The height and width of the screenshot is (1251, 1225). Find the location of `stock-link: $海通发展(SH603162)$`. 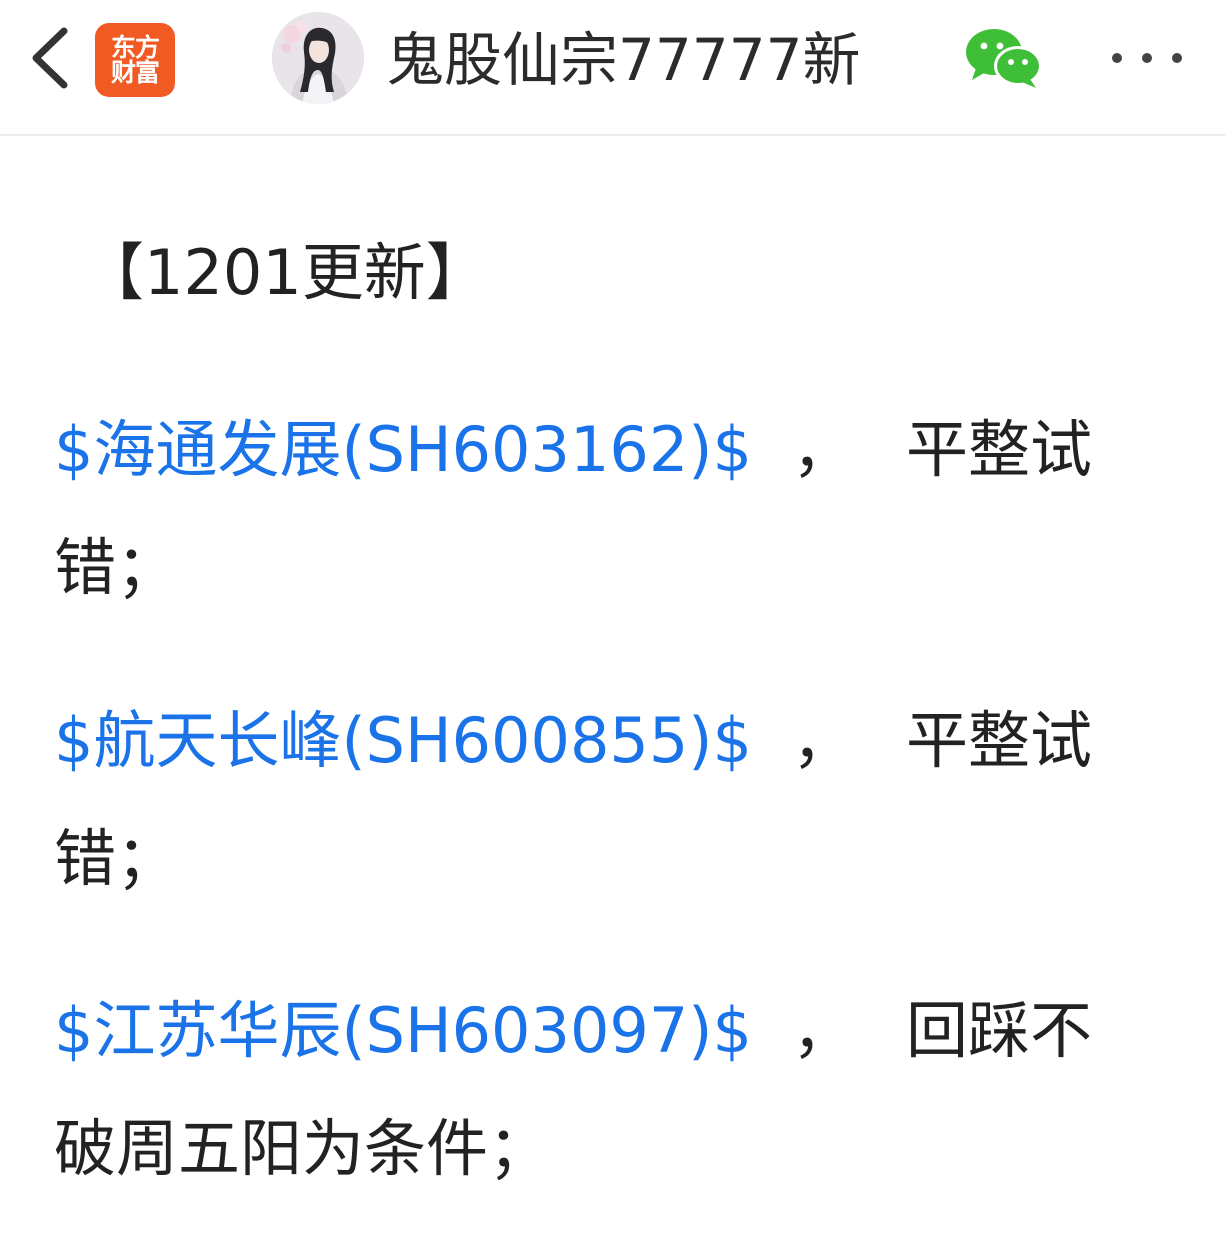

stock-link: $海通发展(SH603162)$ is located at coordinates (403, 444).